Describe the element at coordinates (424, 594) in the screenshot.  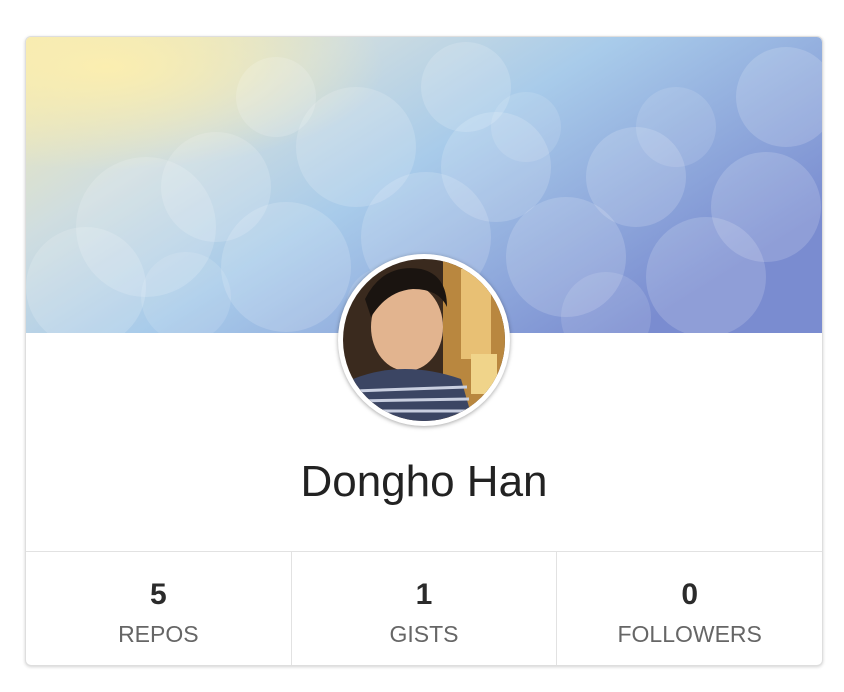
I see `stat-gists-count: 1` at that location.